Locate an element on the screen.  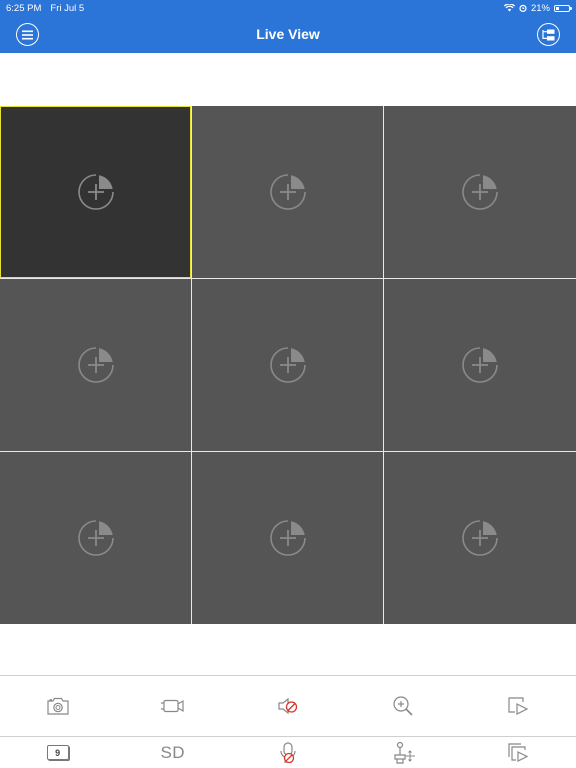
stream-quality-label: SD is located at coordinates (173, 752).